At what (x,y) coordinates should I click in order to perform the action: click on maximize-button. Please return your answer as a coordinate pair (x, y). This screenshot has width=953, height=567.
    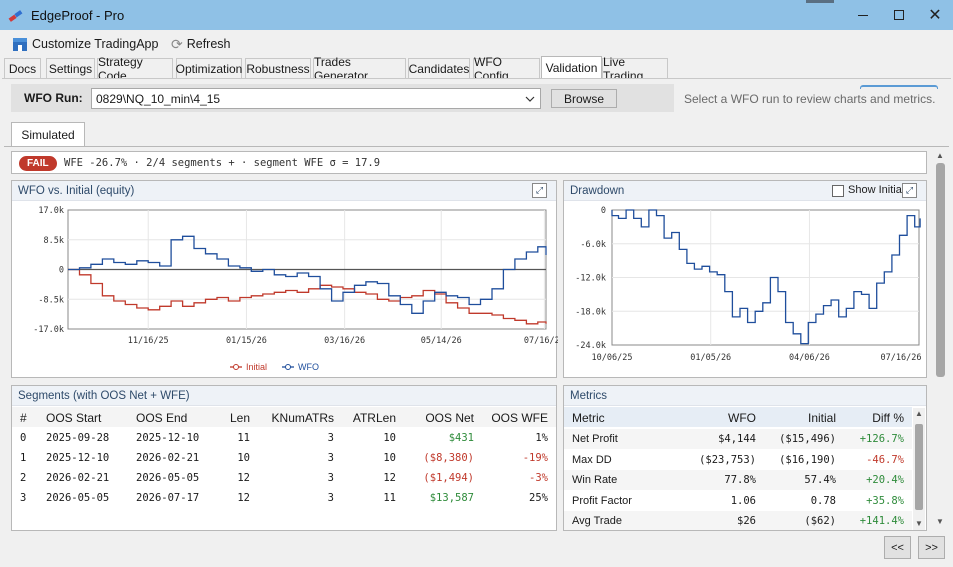
    Looking at the image, I should click on (899, 15).